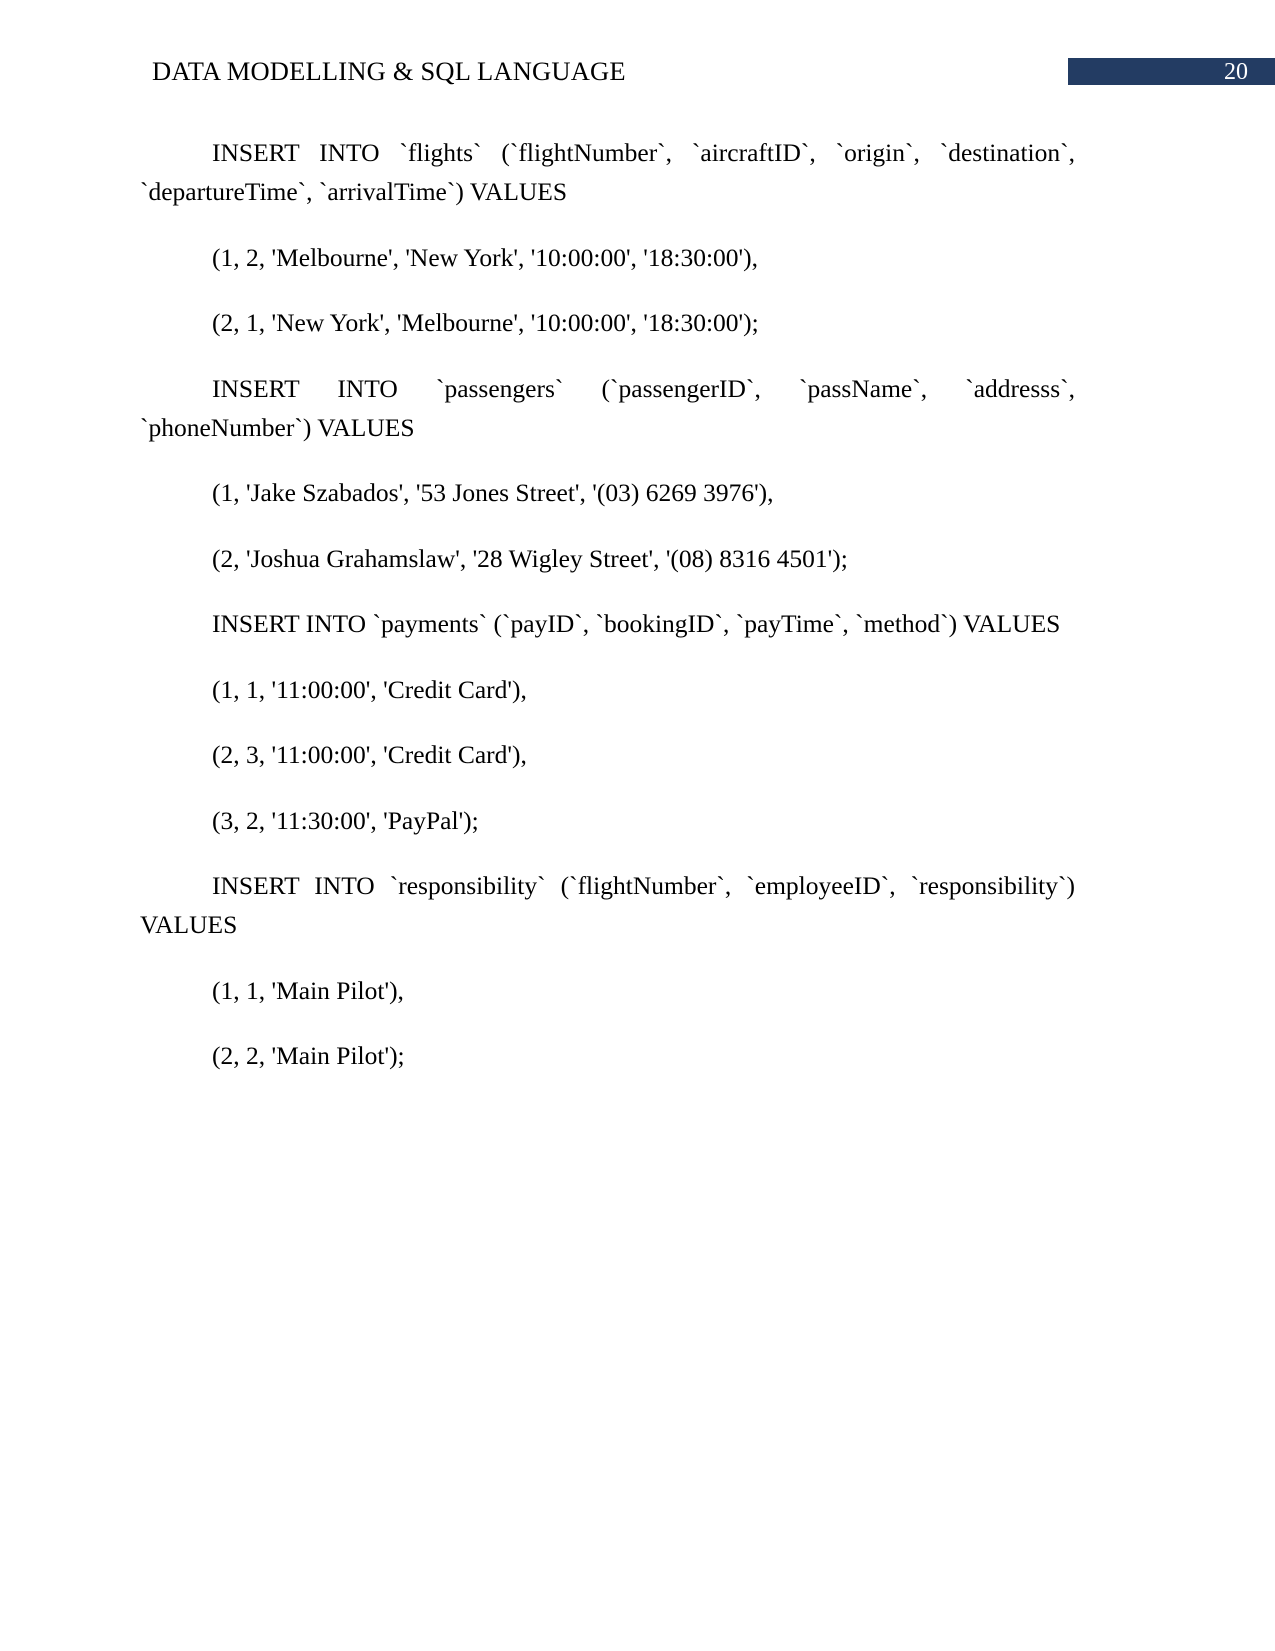 This screenshot has height=1651, width=1275. What do you see at coordinates (369, 689) in the screenshot?
I see `payments-row-1: (1, 1, '11:00:00', 'Credit Card'),` at bounding box center [369, 689].